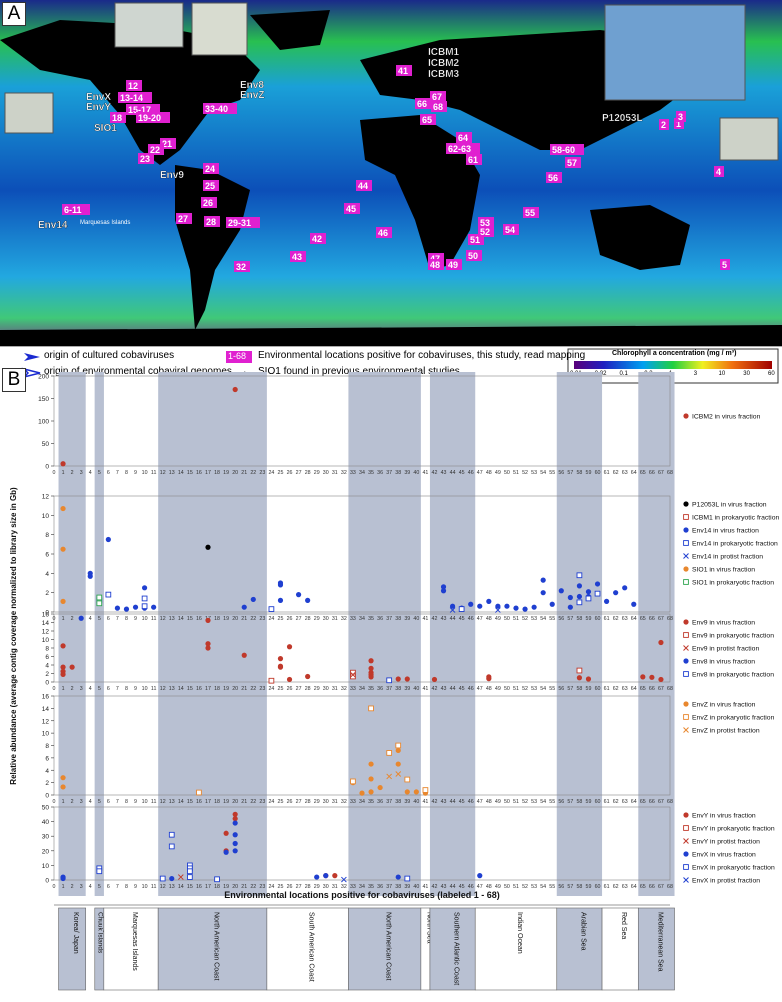 The height and width of the screenshot is (1002, 782). I want to click on site-label: 58-60, so click(563, 150).